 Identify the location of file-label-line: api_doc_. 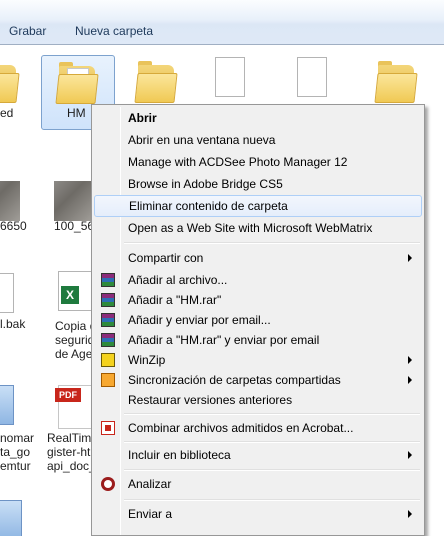
(71, 466).